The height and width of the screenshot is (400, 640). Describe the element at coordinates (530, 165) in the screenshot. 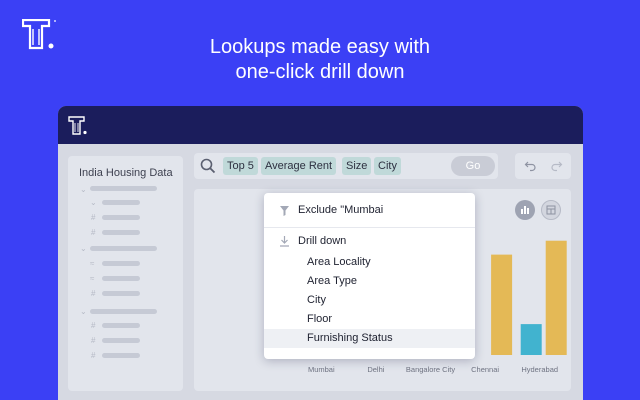

I see `undo-icon` at that location.